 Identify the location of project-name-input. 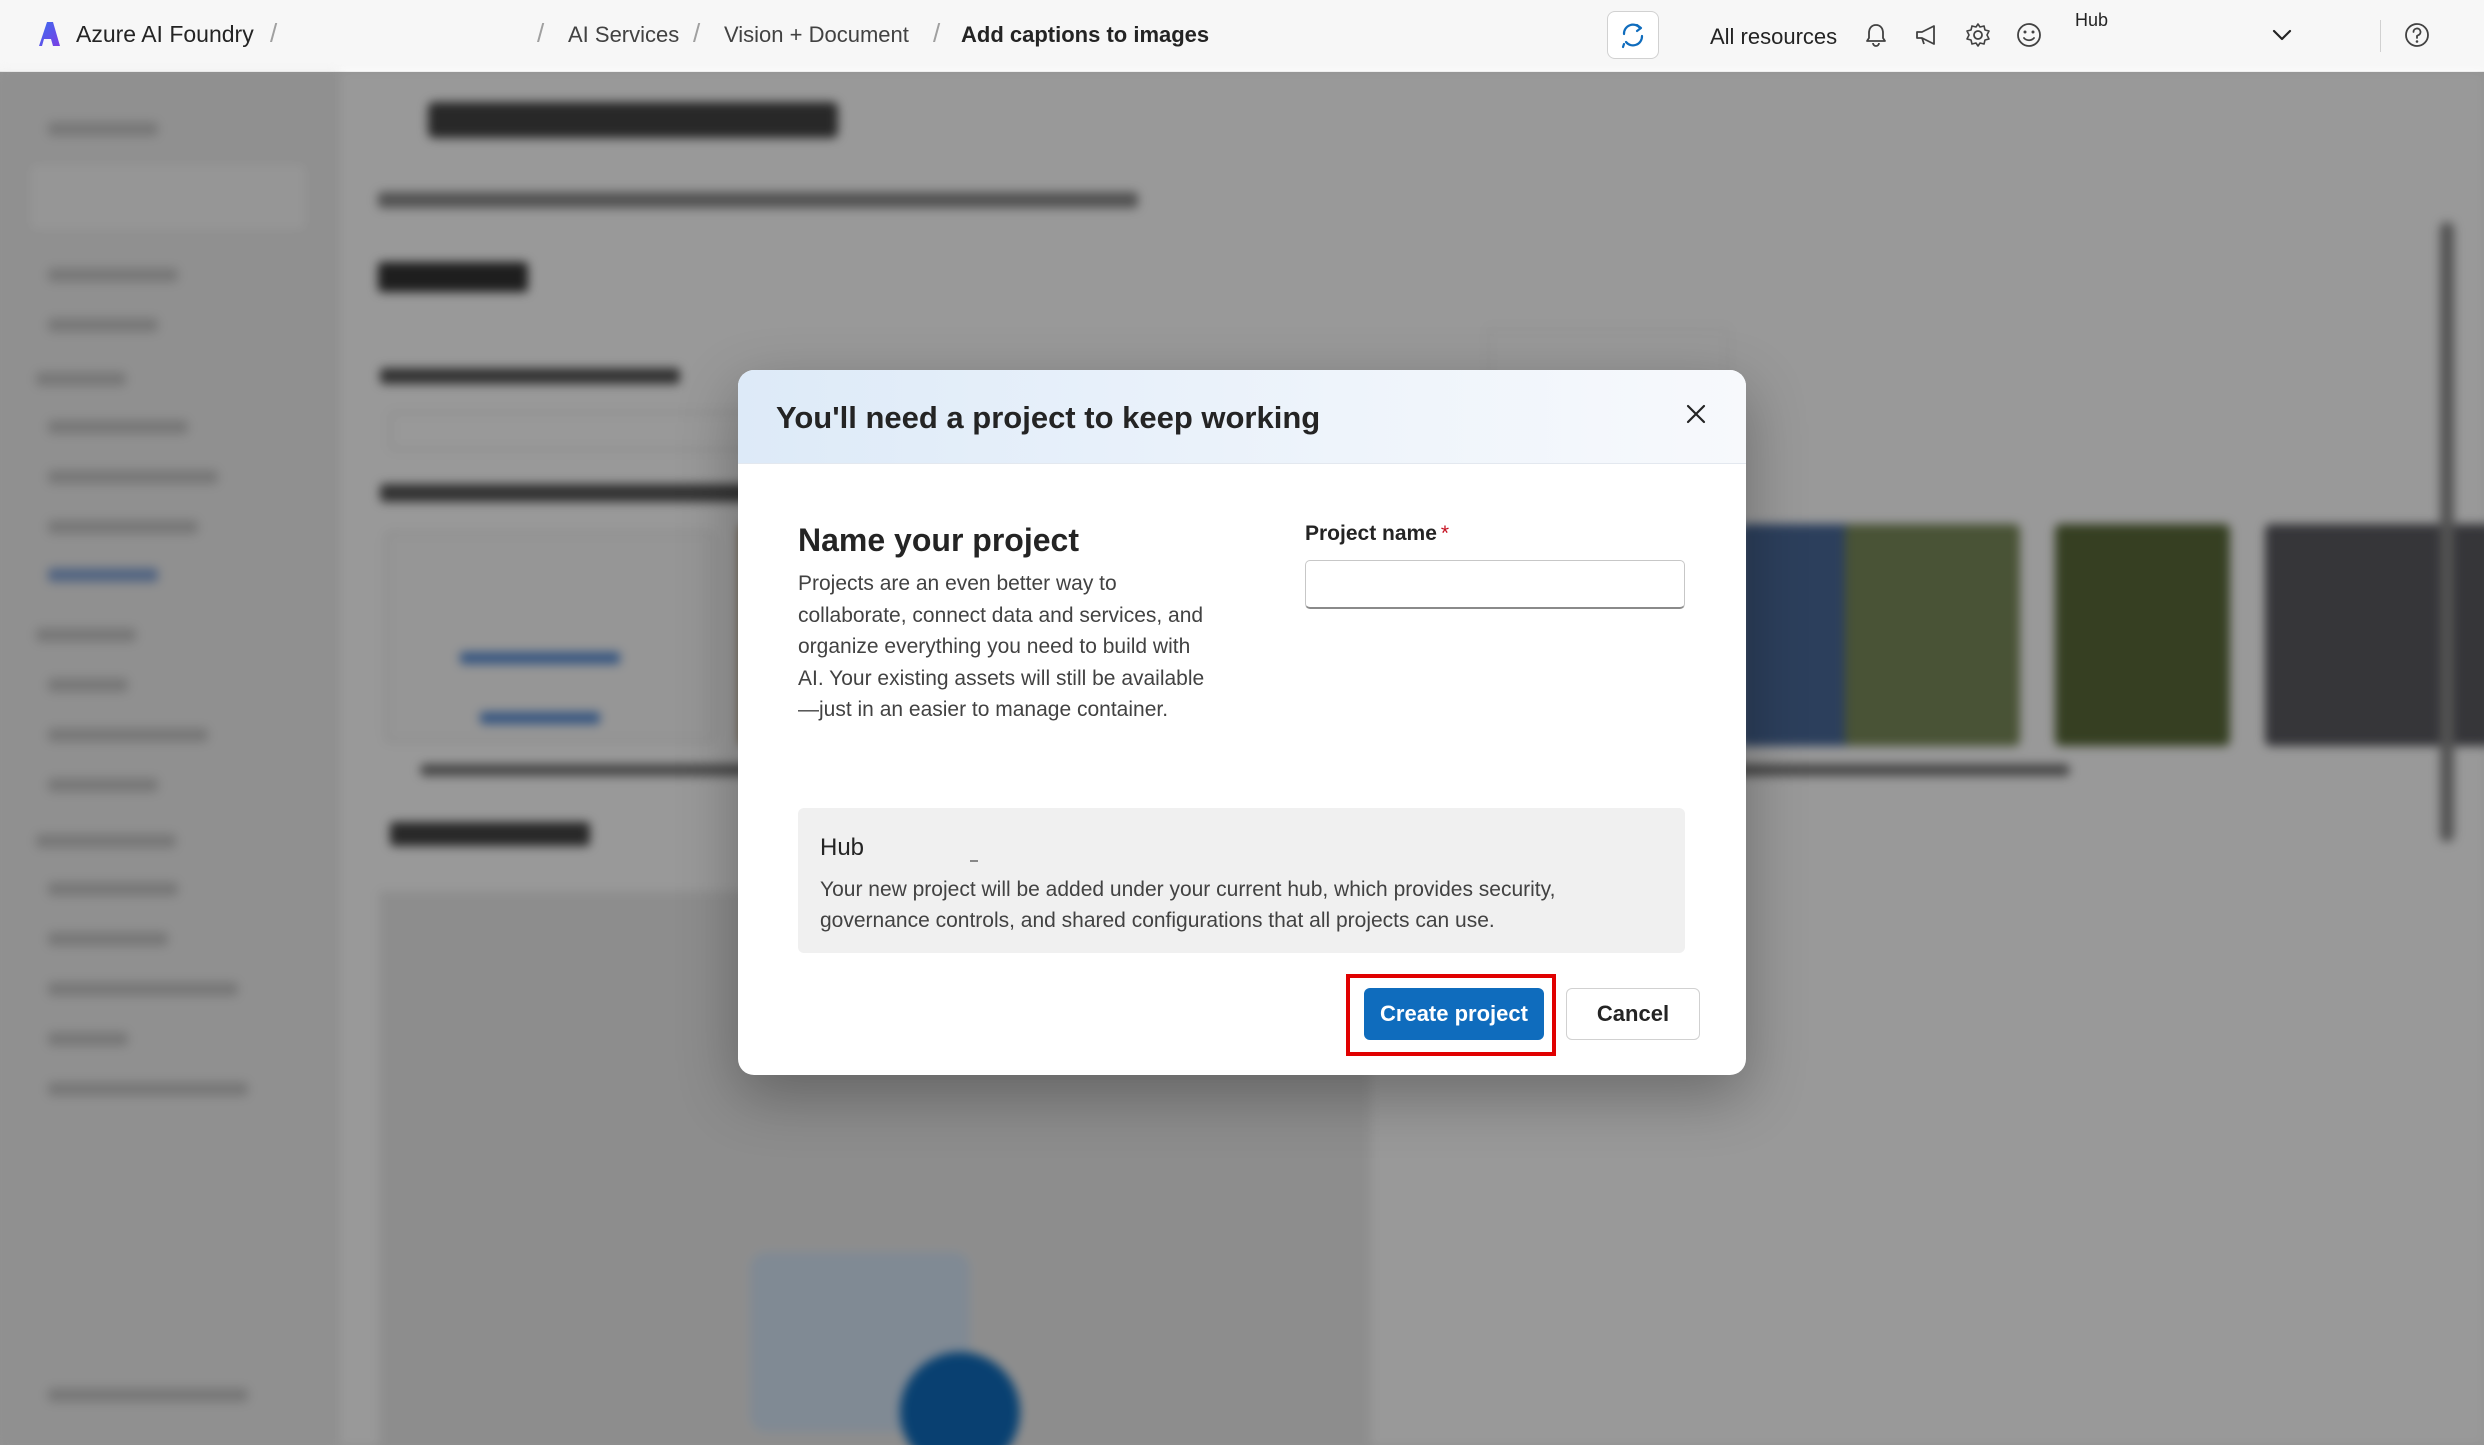
(1495, 584).